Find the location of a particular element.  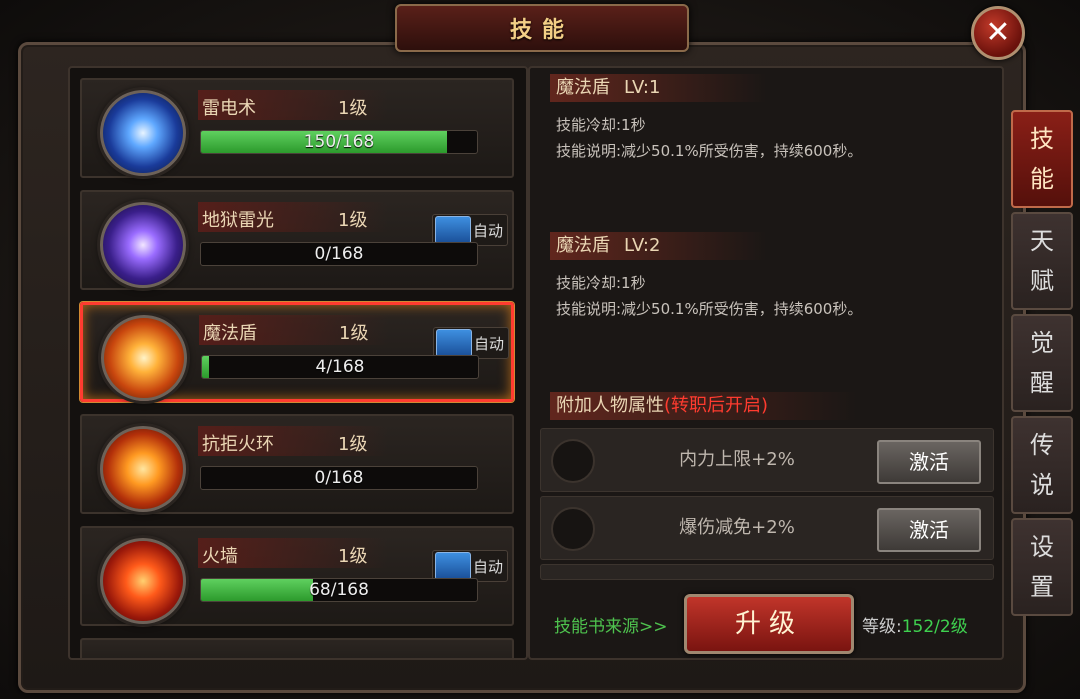

skill-progress-bar: 68/168 is located at coordinates (339, 590).